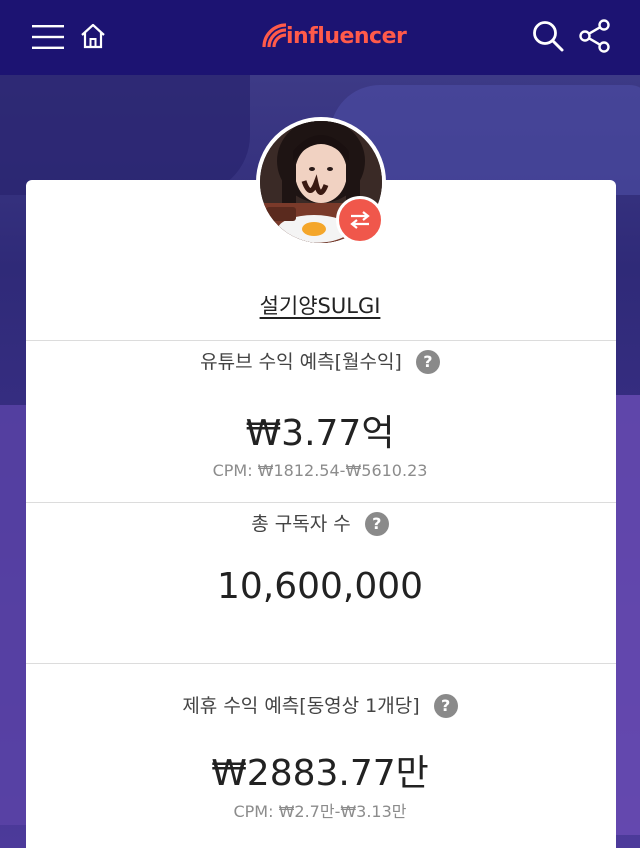 The image size is (640, 848). What do you see at coordinates (320, 433) in the screenshot?
I see `monthly-revenue-value: ₩3.77억` at bounding box center [320, 433].